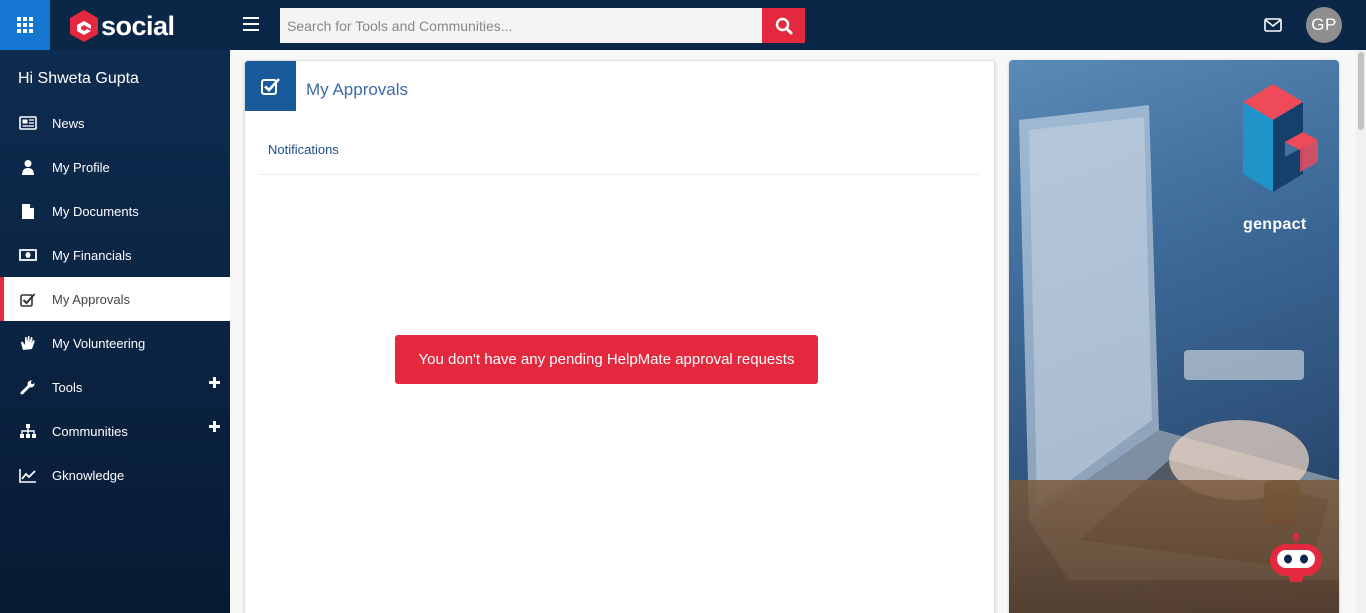  What do you see at coordinates (28, 475) in the screenshot?
I see `line-chart-icon` at bounding box center [28, 475].